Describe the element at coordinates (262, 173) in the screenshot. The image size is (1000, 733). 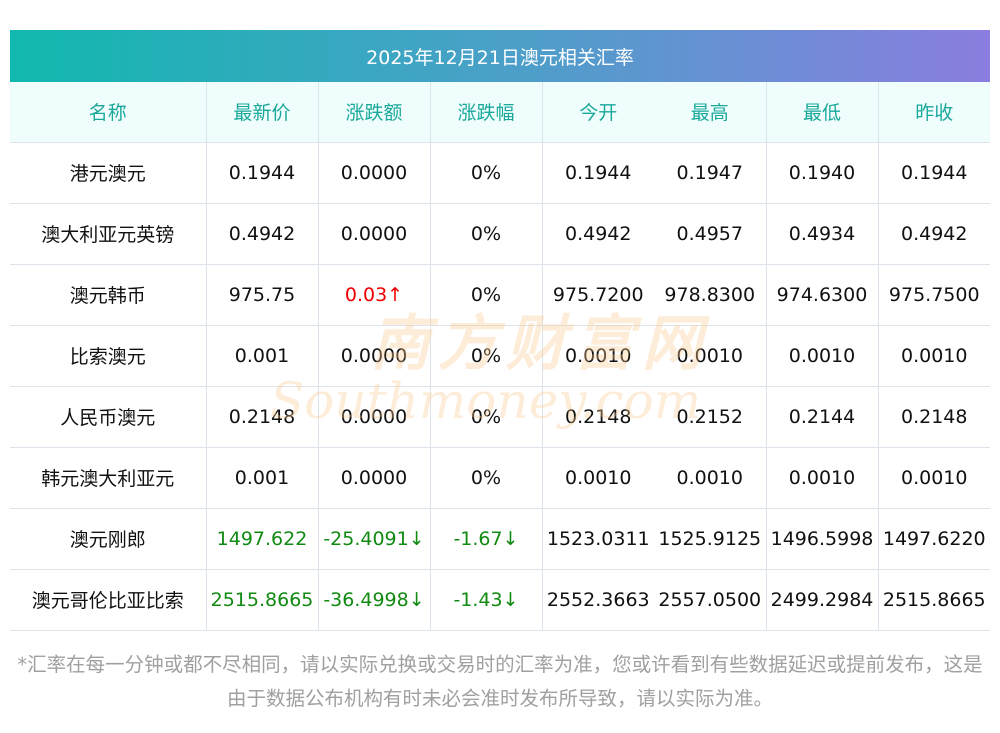
I see `latest-price-cell: 0.1944` at that location.